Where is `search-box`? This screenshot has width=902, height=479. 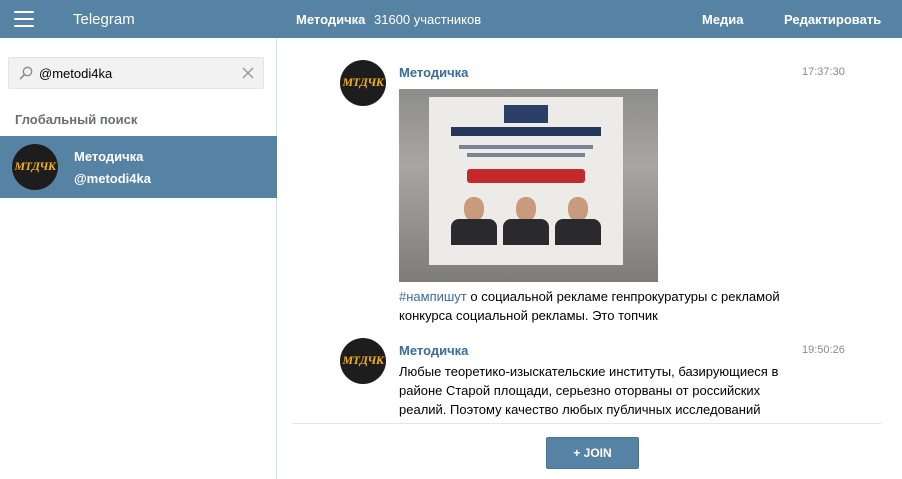 search-box is located at coordinates (136, 73).